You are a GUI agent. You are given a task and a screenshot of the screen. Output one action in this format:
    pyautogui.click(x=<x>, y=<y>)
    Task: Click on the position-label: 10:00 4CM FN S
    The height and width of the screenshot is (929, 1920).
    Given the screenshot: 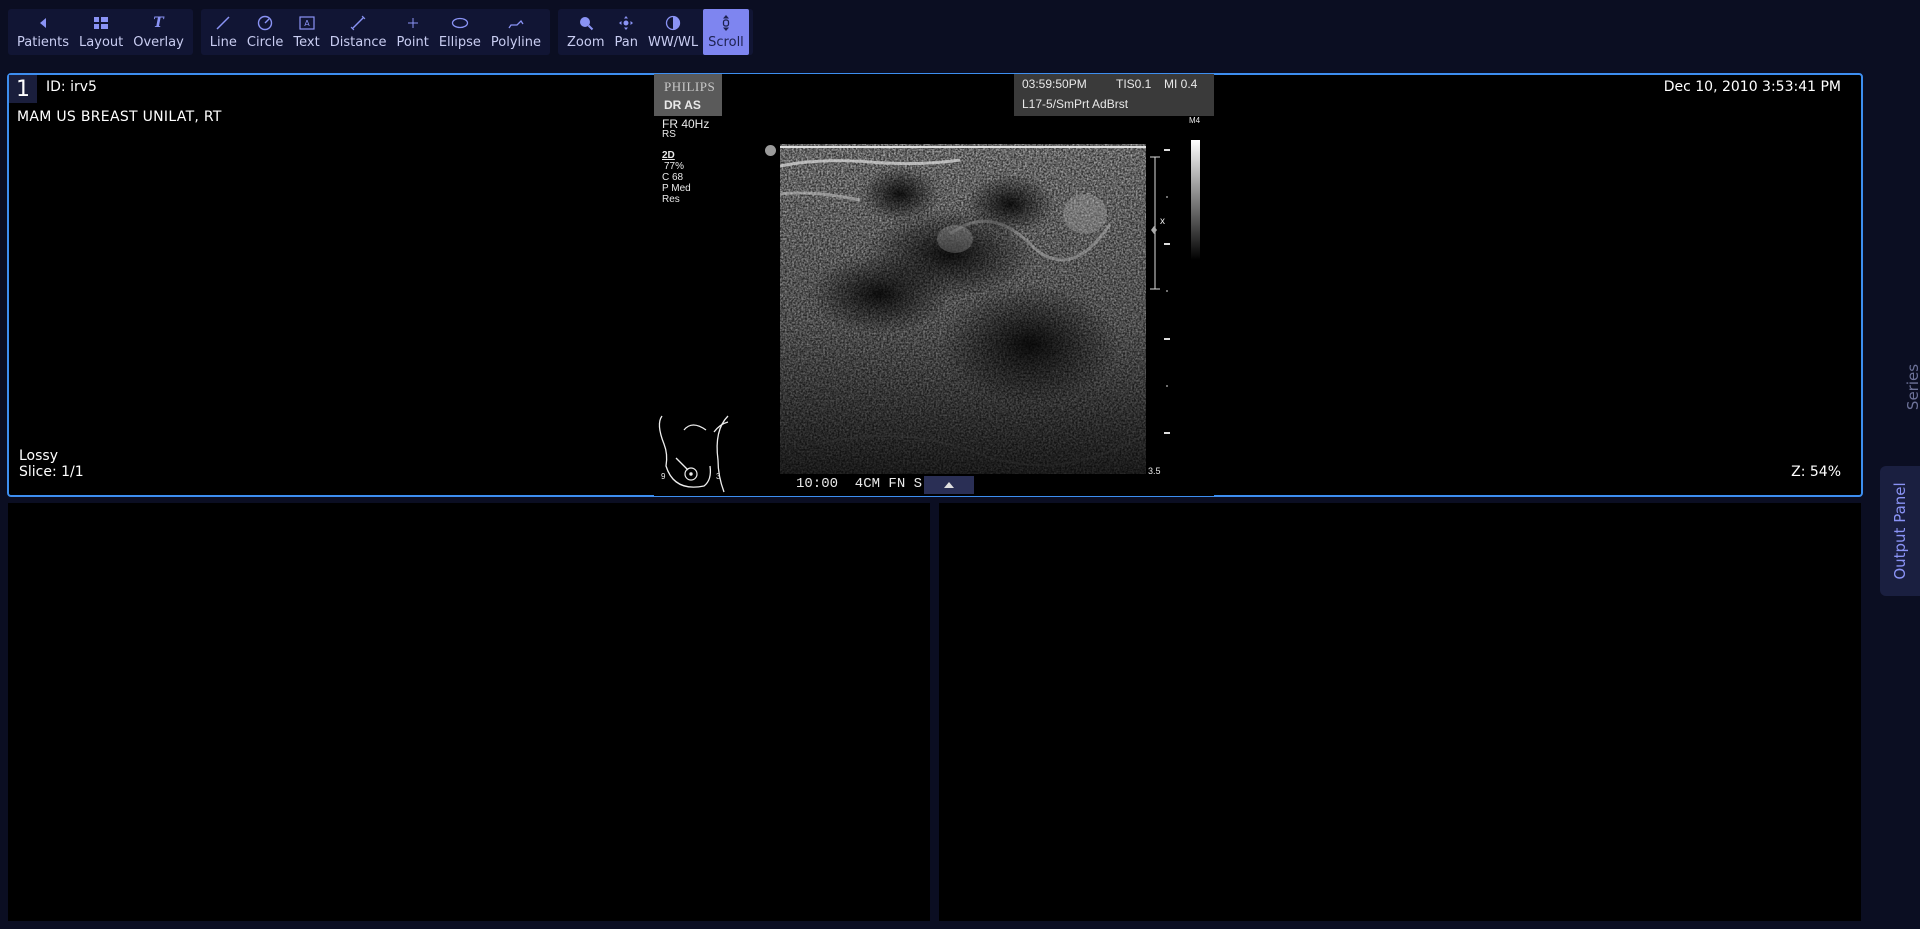 What is the action you would take?
    pyautogui.click(x=859, y=484)
    